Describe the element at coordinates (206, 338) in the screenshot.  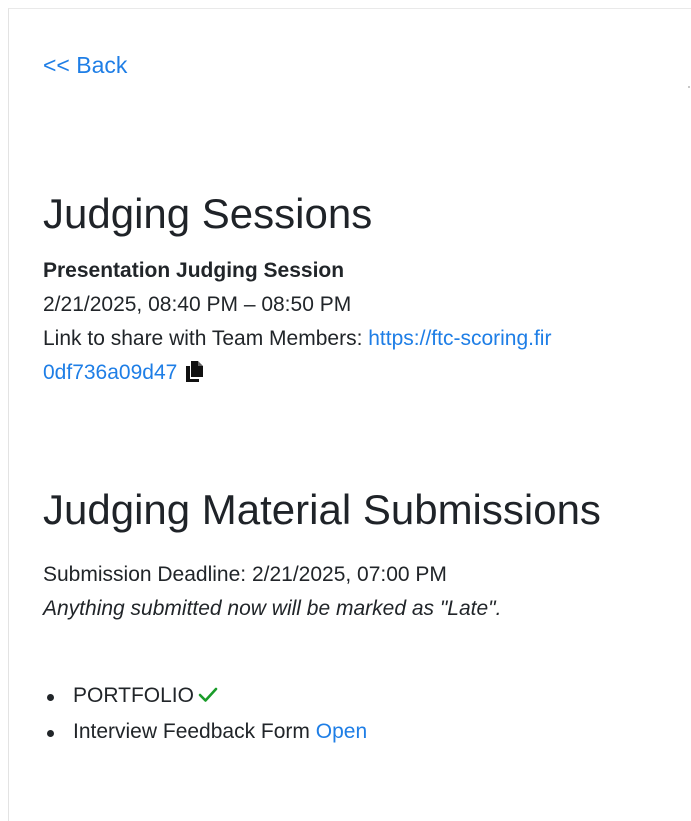
I see `share-link-label: Link to share with Team Members:` at that location.